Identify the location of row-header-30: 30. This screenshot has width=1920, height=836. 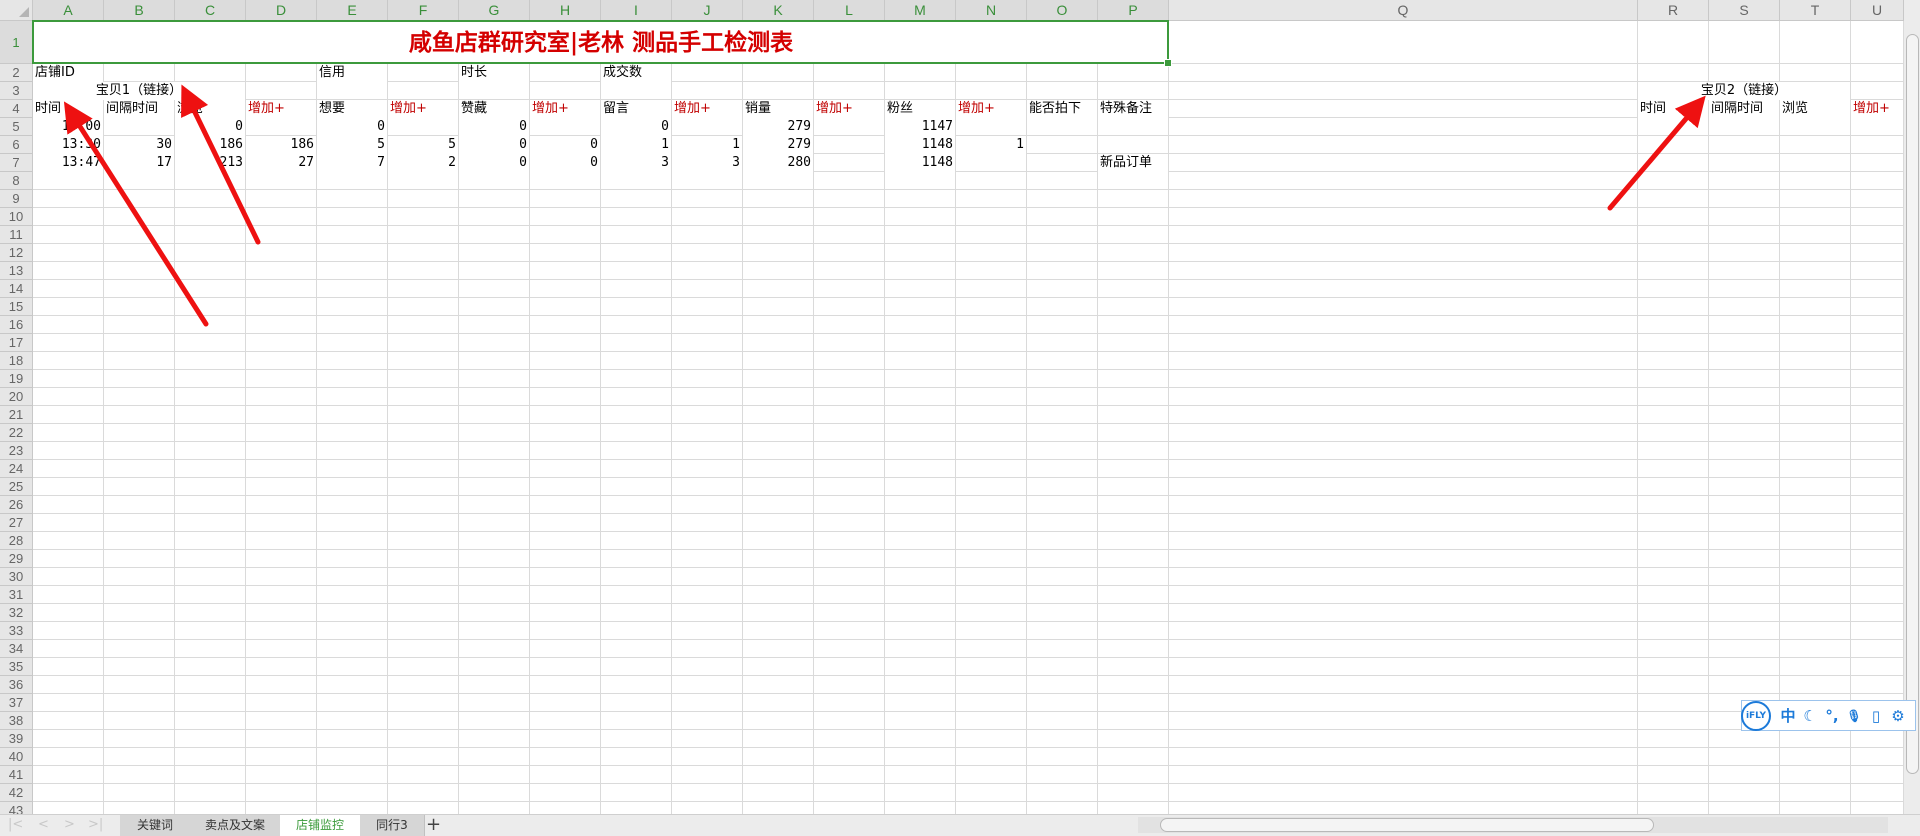
(16, 577).